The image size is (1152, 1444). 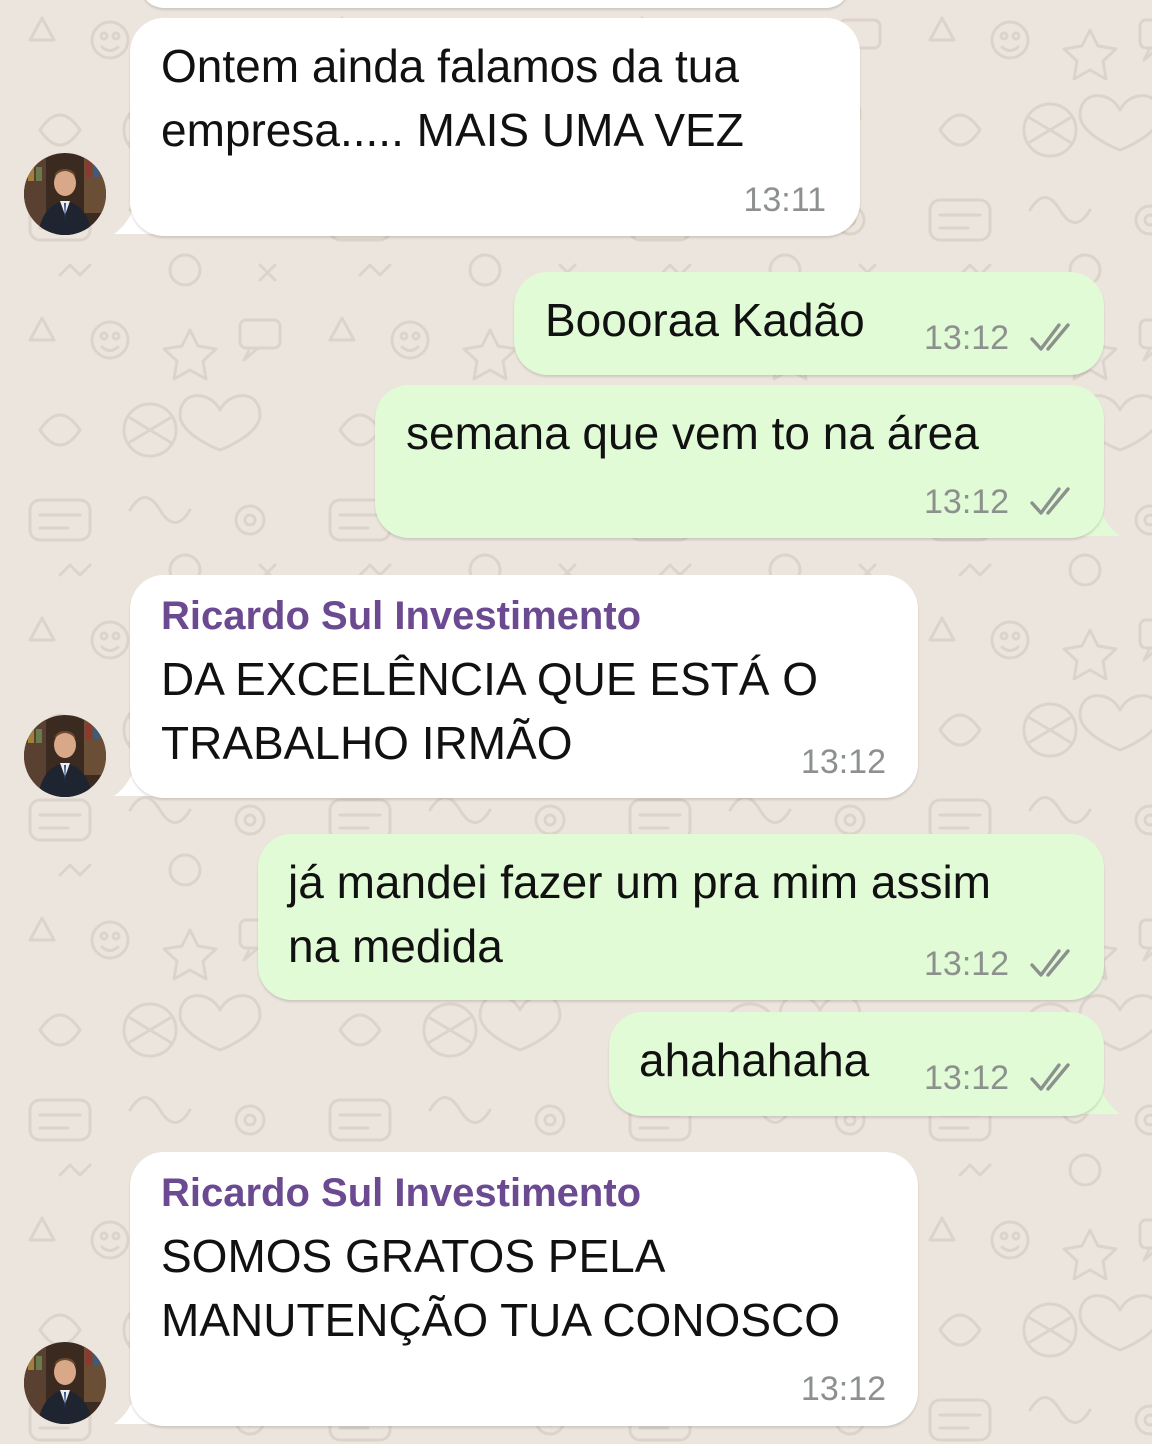 I want to click on message-bubble-outgoing: ahahahaha 13:12, so click(x=856, y=1064).